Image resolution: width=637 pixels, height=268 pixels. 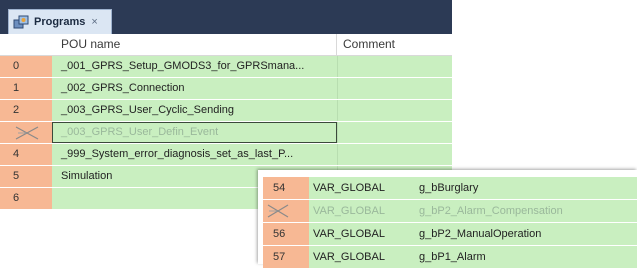 I want to click on row-index: 6, so click(x=26, y=198).